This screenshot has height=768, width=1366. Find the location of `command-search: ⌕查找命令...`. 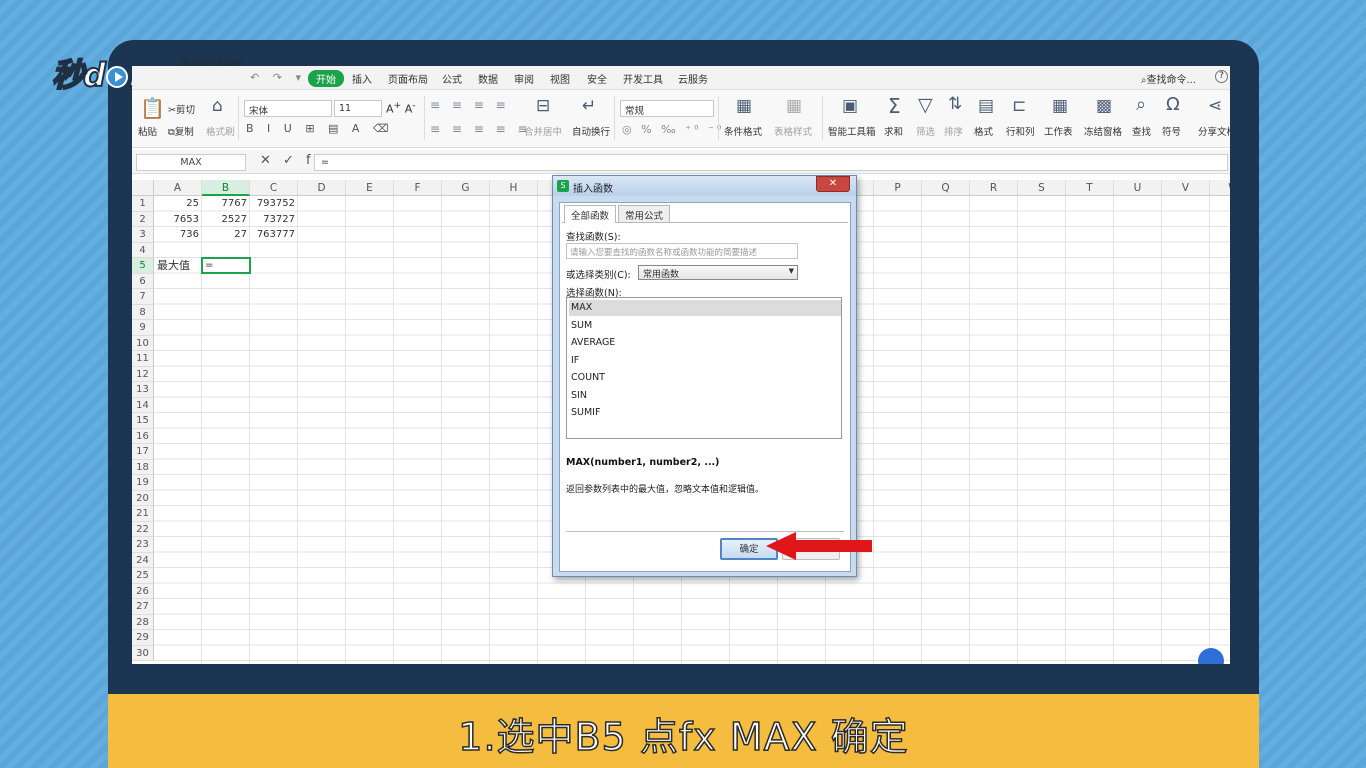

command-search: ⌕查找命令... is located at coordinates (1168, 78).